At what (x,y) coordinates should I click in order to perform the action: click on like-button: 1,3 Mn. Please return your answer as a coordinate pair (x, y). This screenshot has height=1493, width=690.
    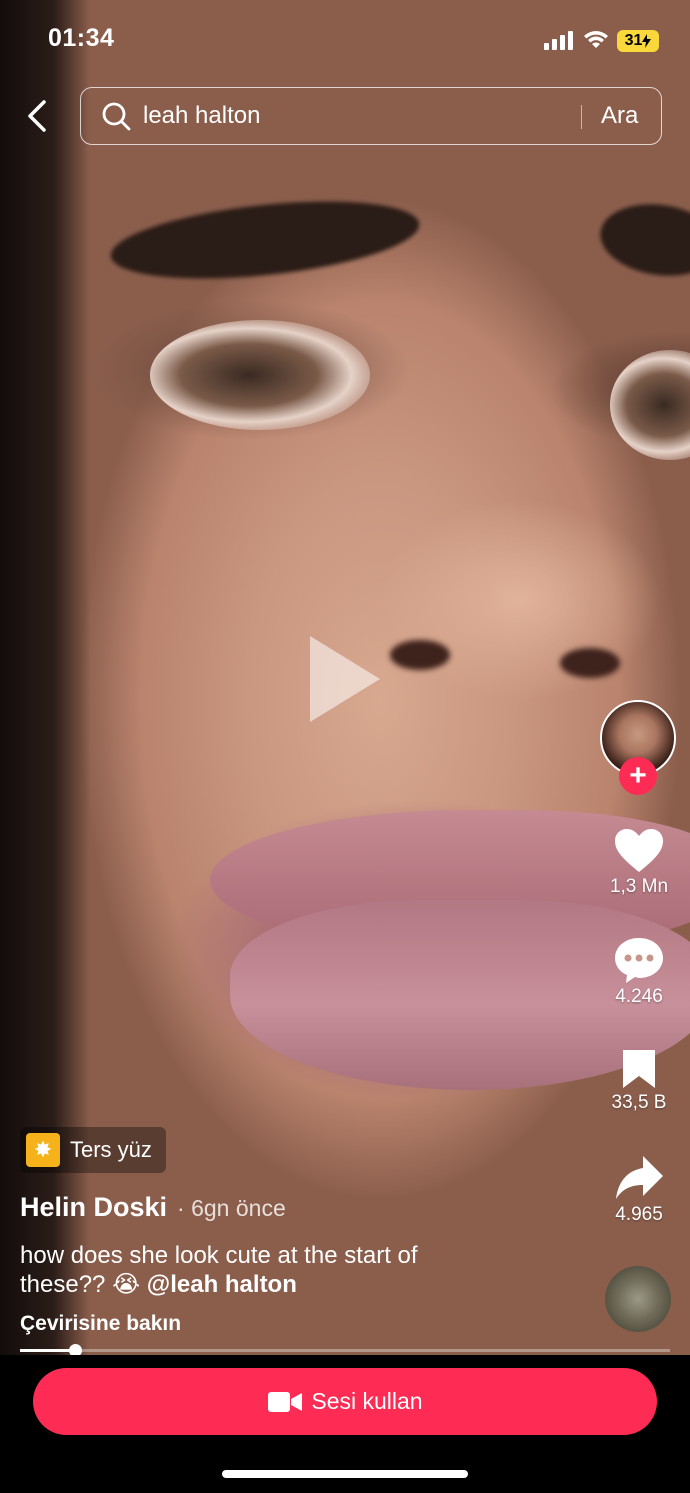
    Looking at the image, I should click on (639, 863).